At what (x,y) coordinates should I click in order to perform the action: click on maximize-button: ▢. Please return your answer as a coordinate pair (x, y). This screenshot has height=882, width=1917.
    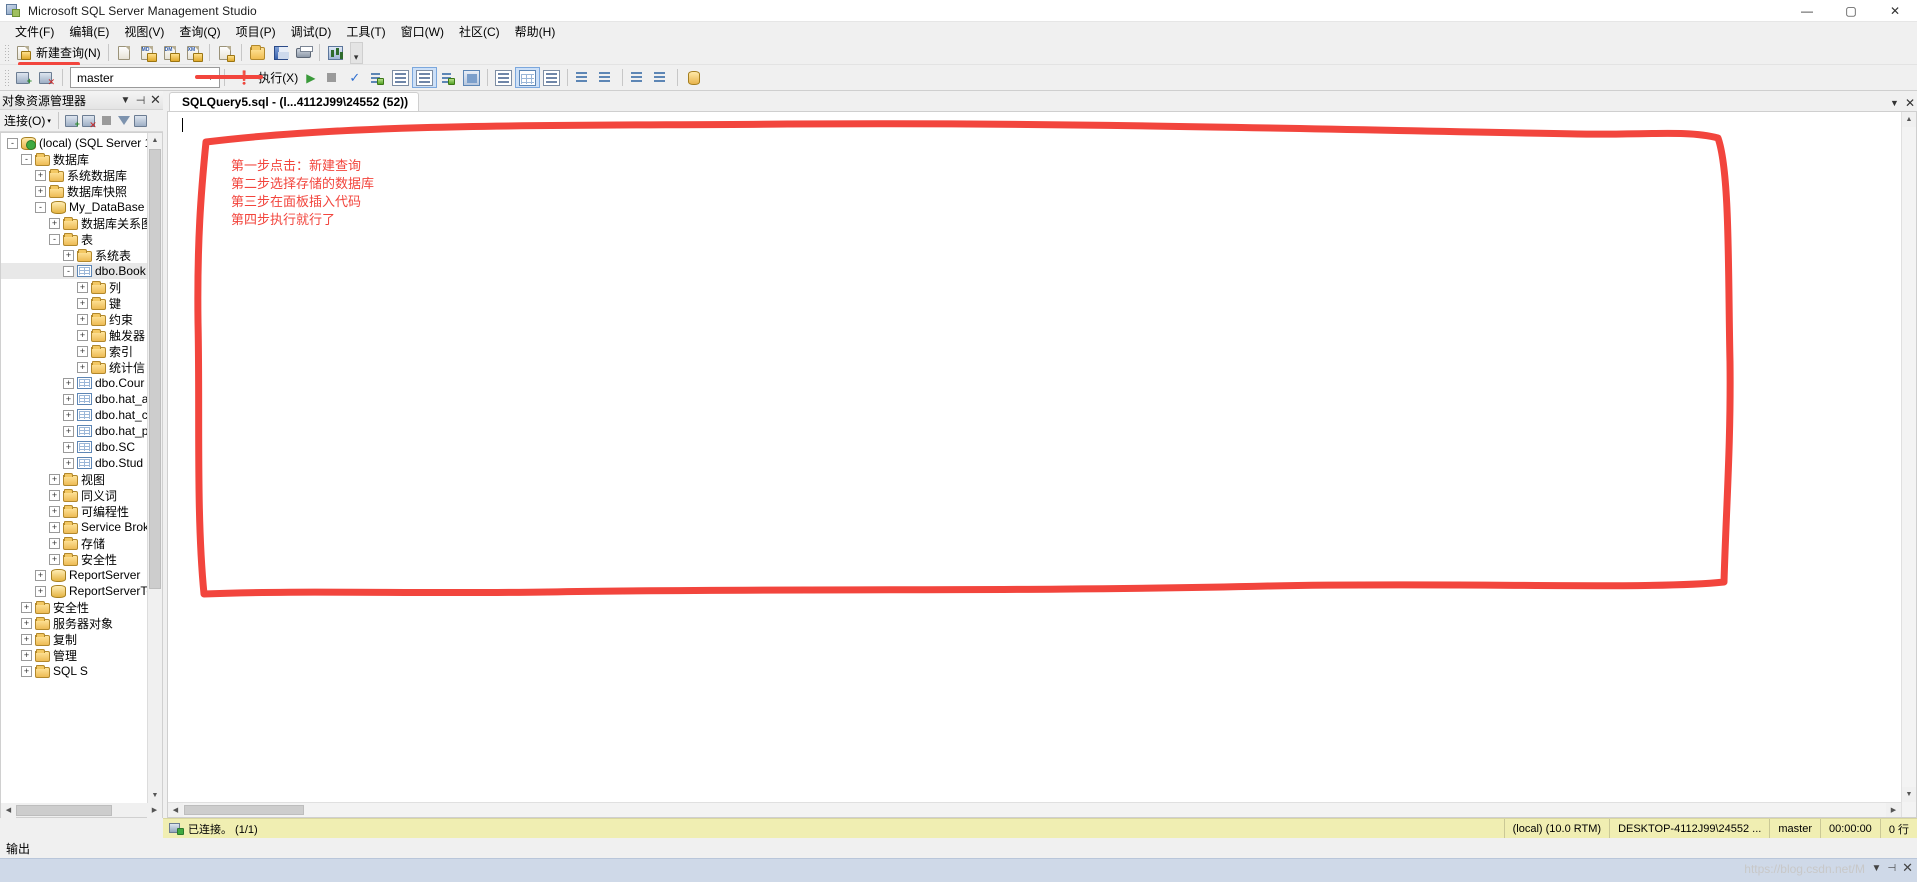
    Looking at the image, I should click on (1851, 11).